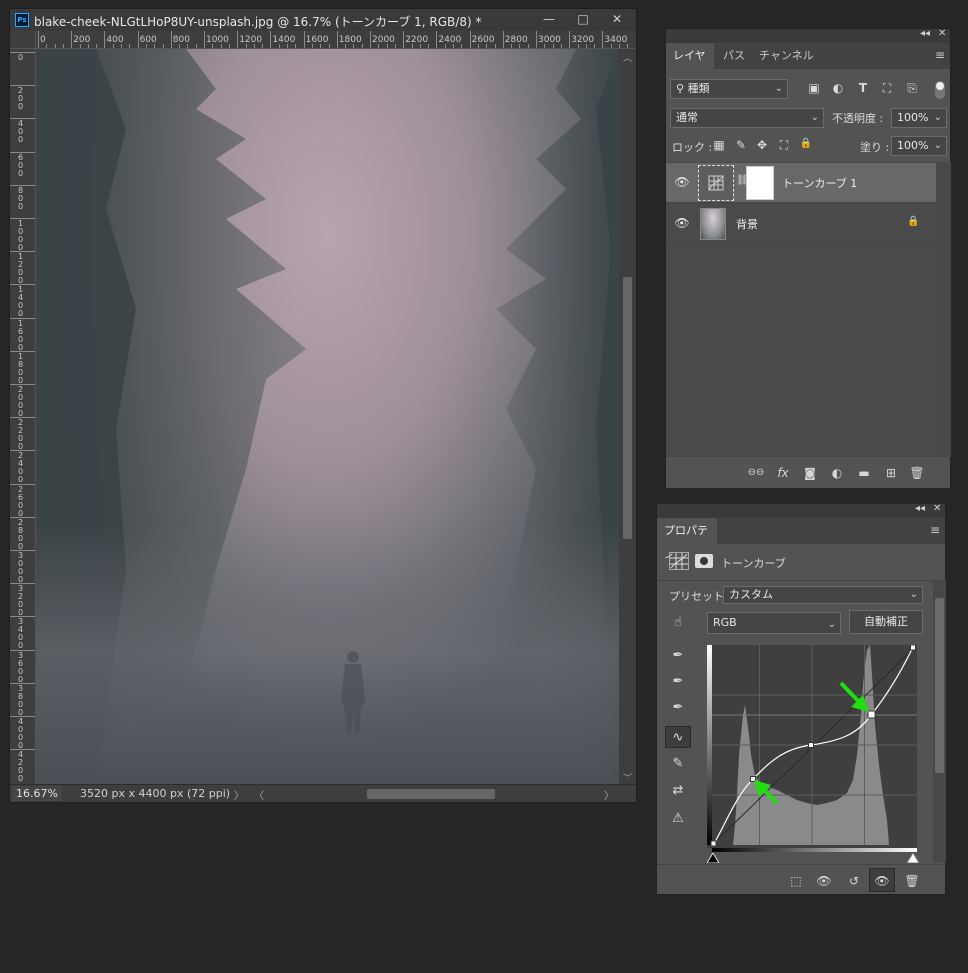 The width and height of the screenshot is (968, 973). I want to click on reset-icon: ↺, so click(854, 881).